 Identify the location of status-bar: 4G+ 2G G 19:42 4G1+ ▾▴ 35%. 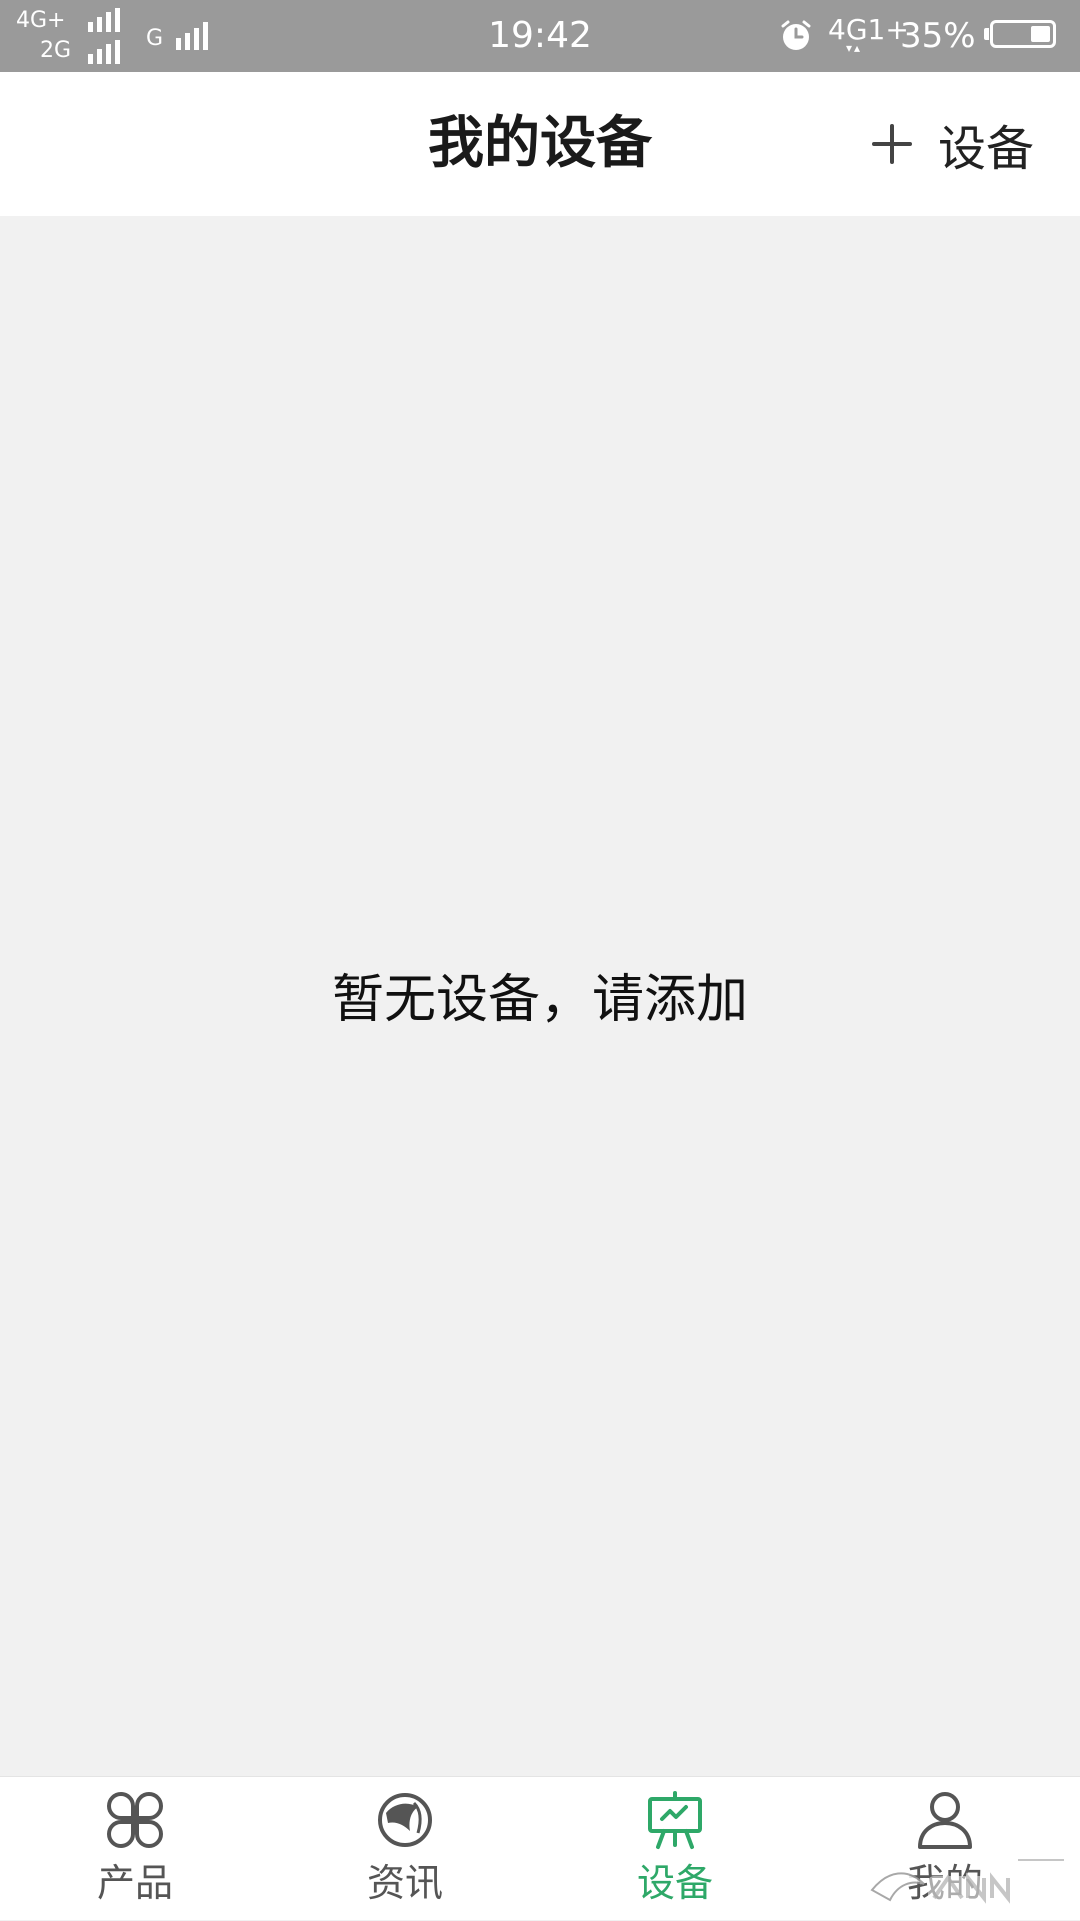
(540, 36).